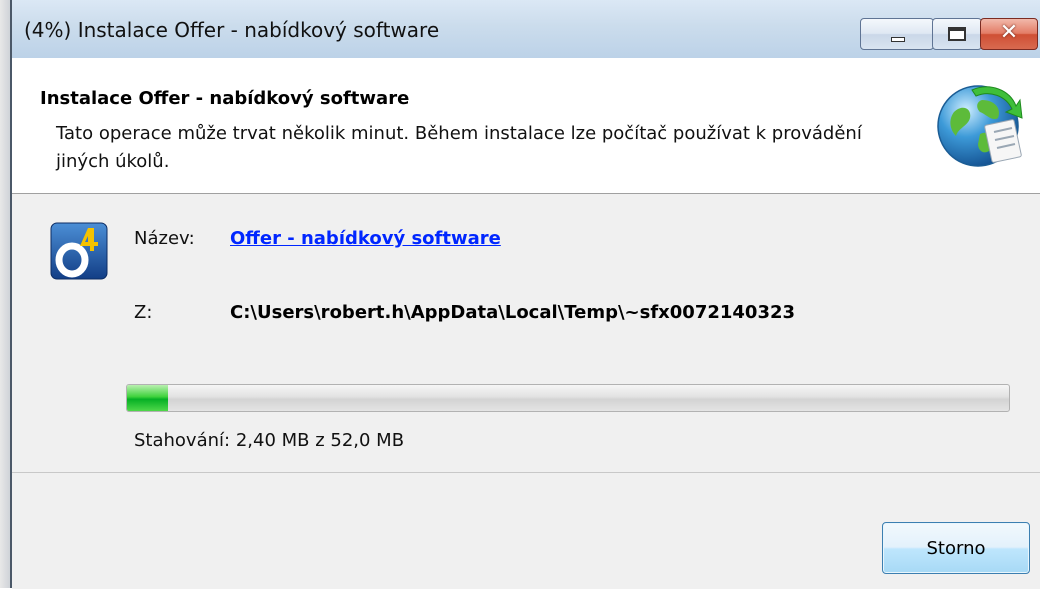 This screenshot has width=1040, height=589. What do you see at coordinates (164, 238) in the screenshot?
I see `name-label: Název:` at bounding box center [164, 238].